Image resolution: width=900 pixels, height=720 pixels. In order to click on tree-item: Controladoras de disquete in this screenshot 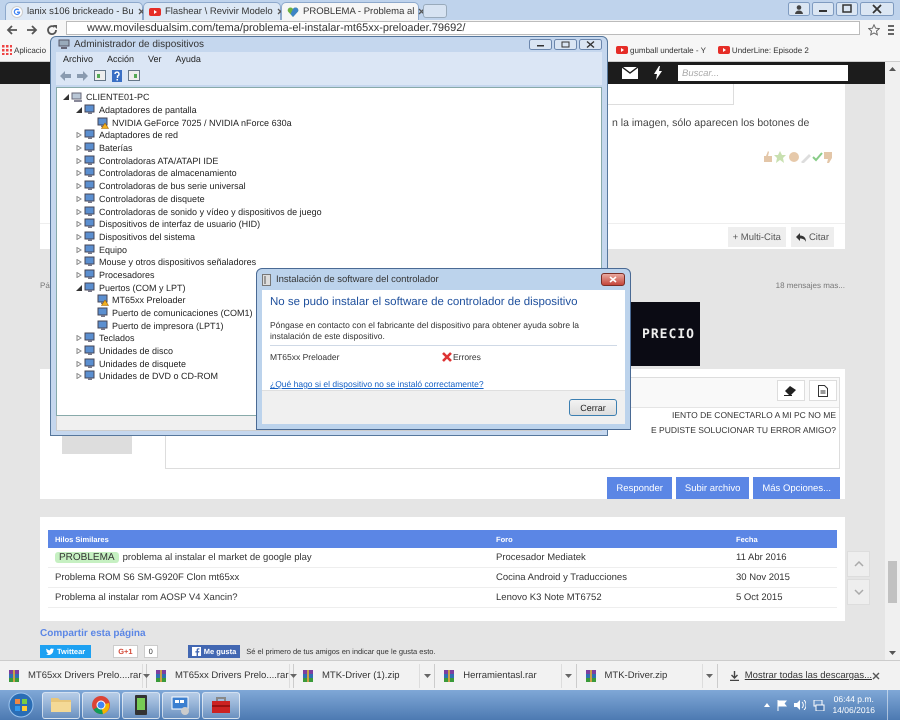, I will do `click(144, 198)`.